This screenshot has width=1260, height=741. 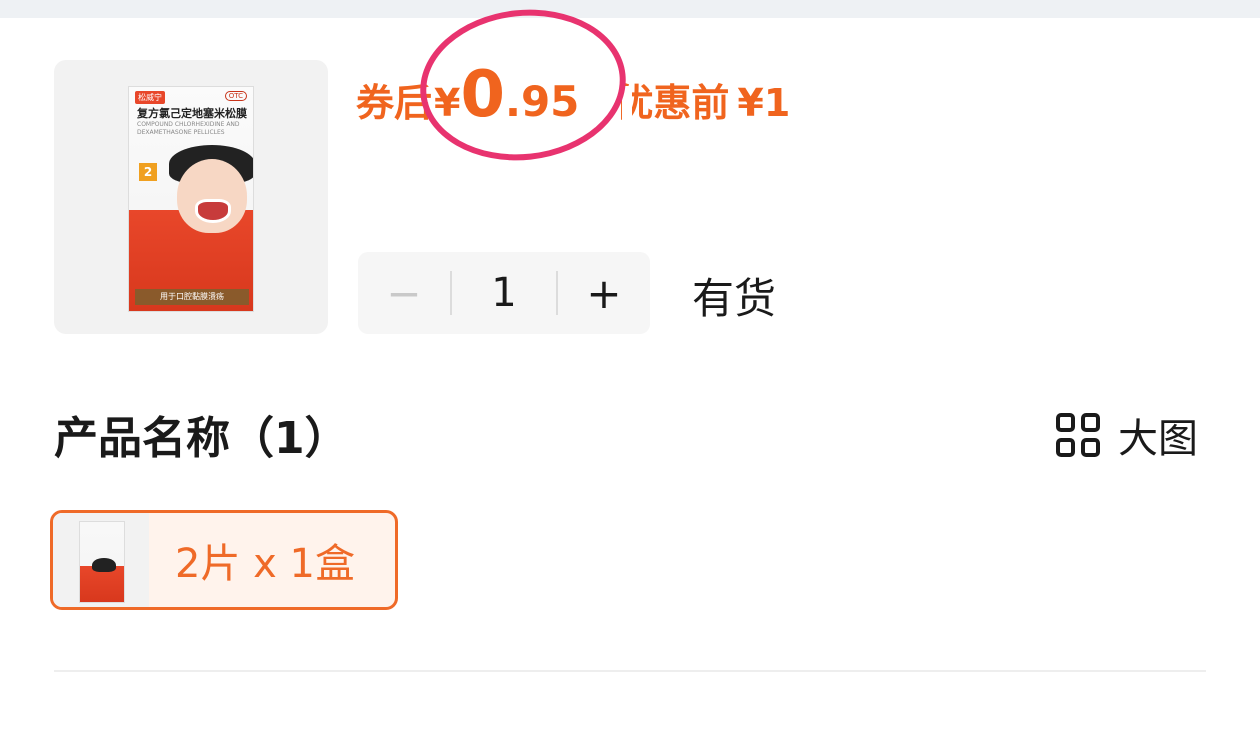 I want to click on stock-status: 有货, so click(x=734, y=298).